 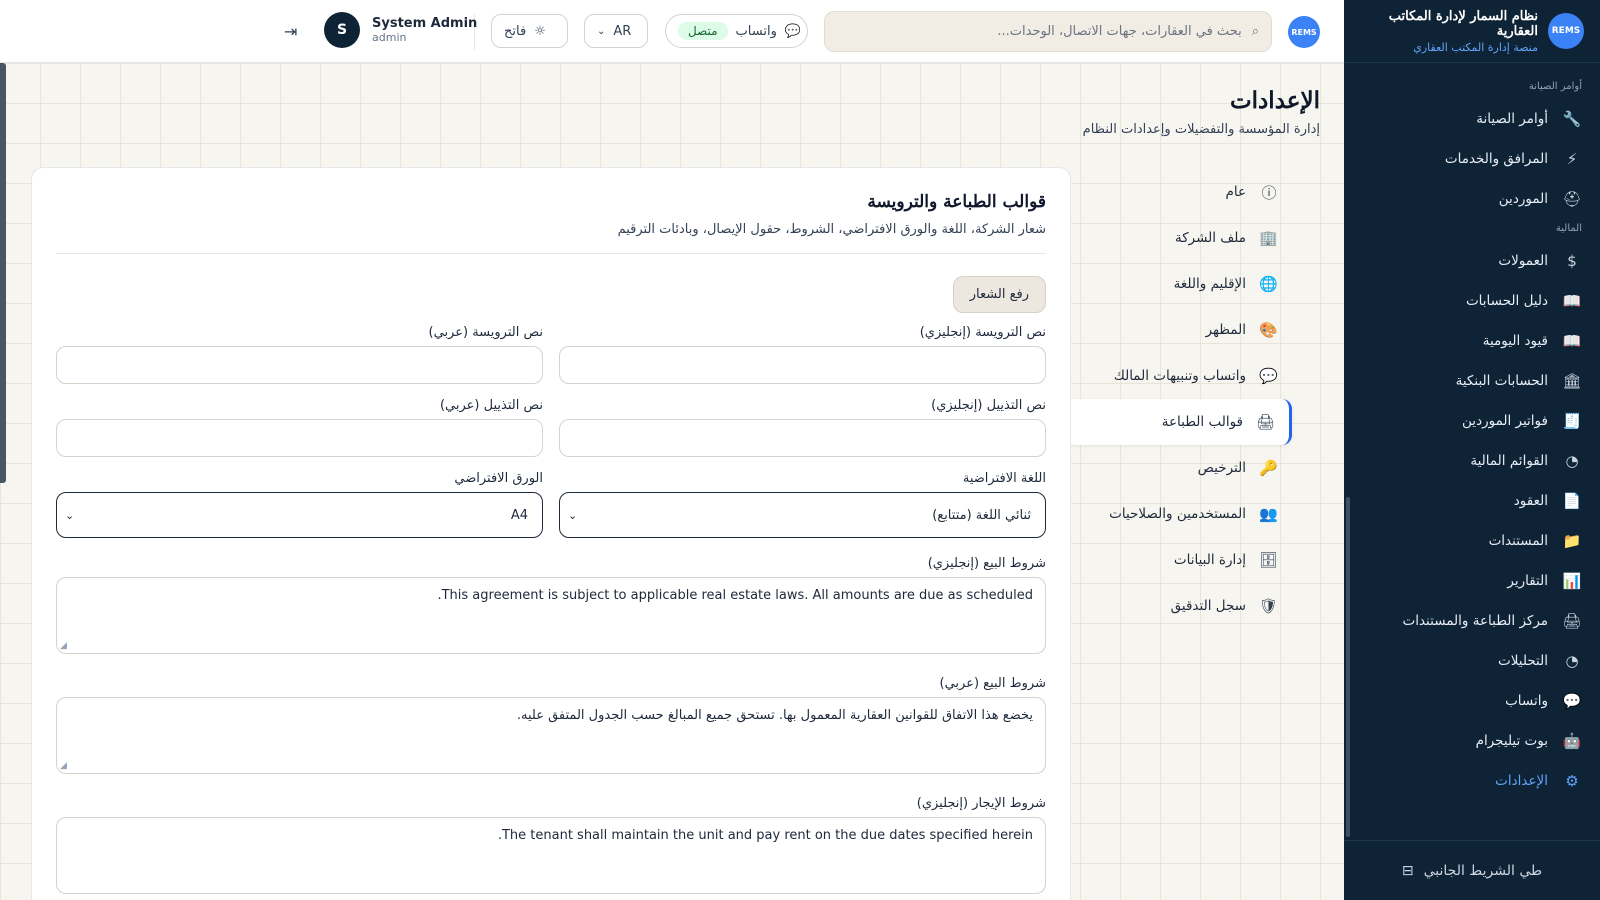 What do you see at coordinates (802, 515) in the screenshot?
I see `default-language-select: ثنائي اللغة (متتابع) ⌄` at bounding box center [802, 515].